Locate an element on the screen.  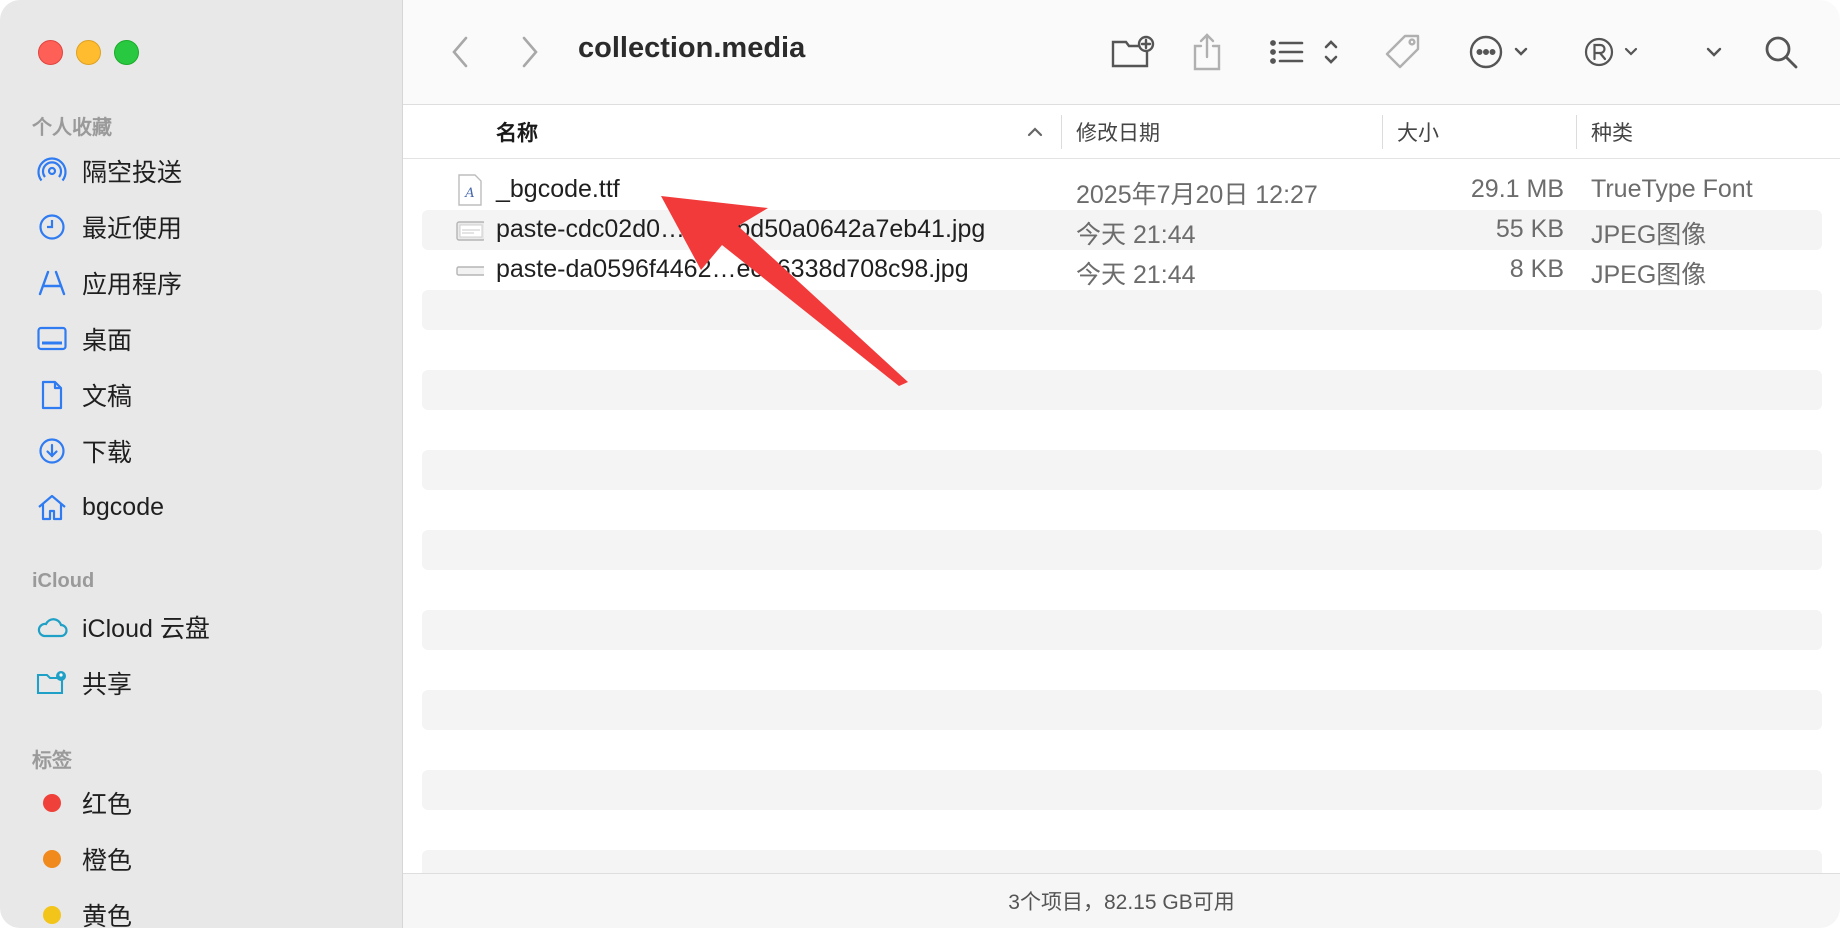
sidebar-item-home: bgcode is located at coordinates (206, 507).